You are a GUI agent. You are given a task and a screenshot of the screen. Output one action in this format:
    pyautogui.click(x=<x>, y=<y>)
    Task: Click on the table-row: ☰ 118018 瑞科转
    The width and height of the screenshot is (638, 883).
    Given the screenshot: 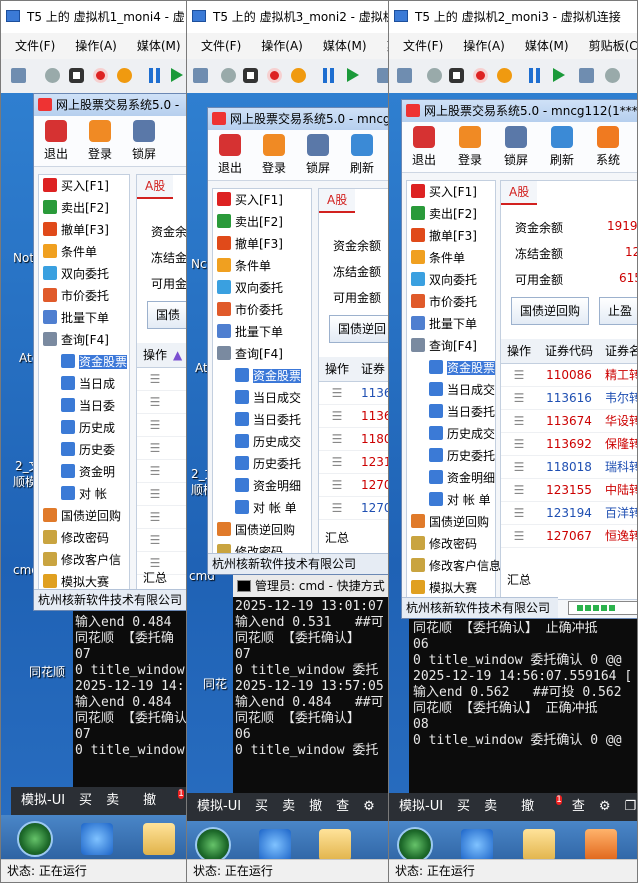 What is the action you would take?
    pyautogui.click(x=569, y=467)
    